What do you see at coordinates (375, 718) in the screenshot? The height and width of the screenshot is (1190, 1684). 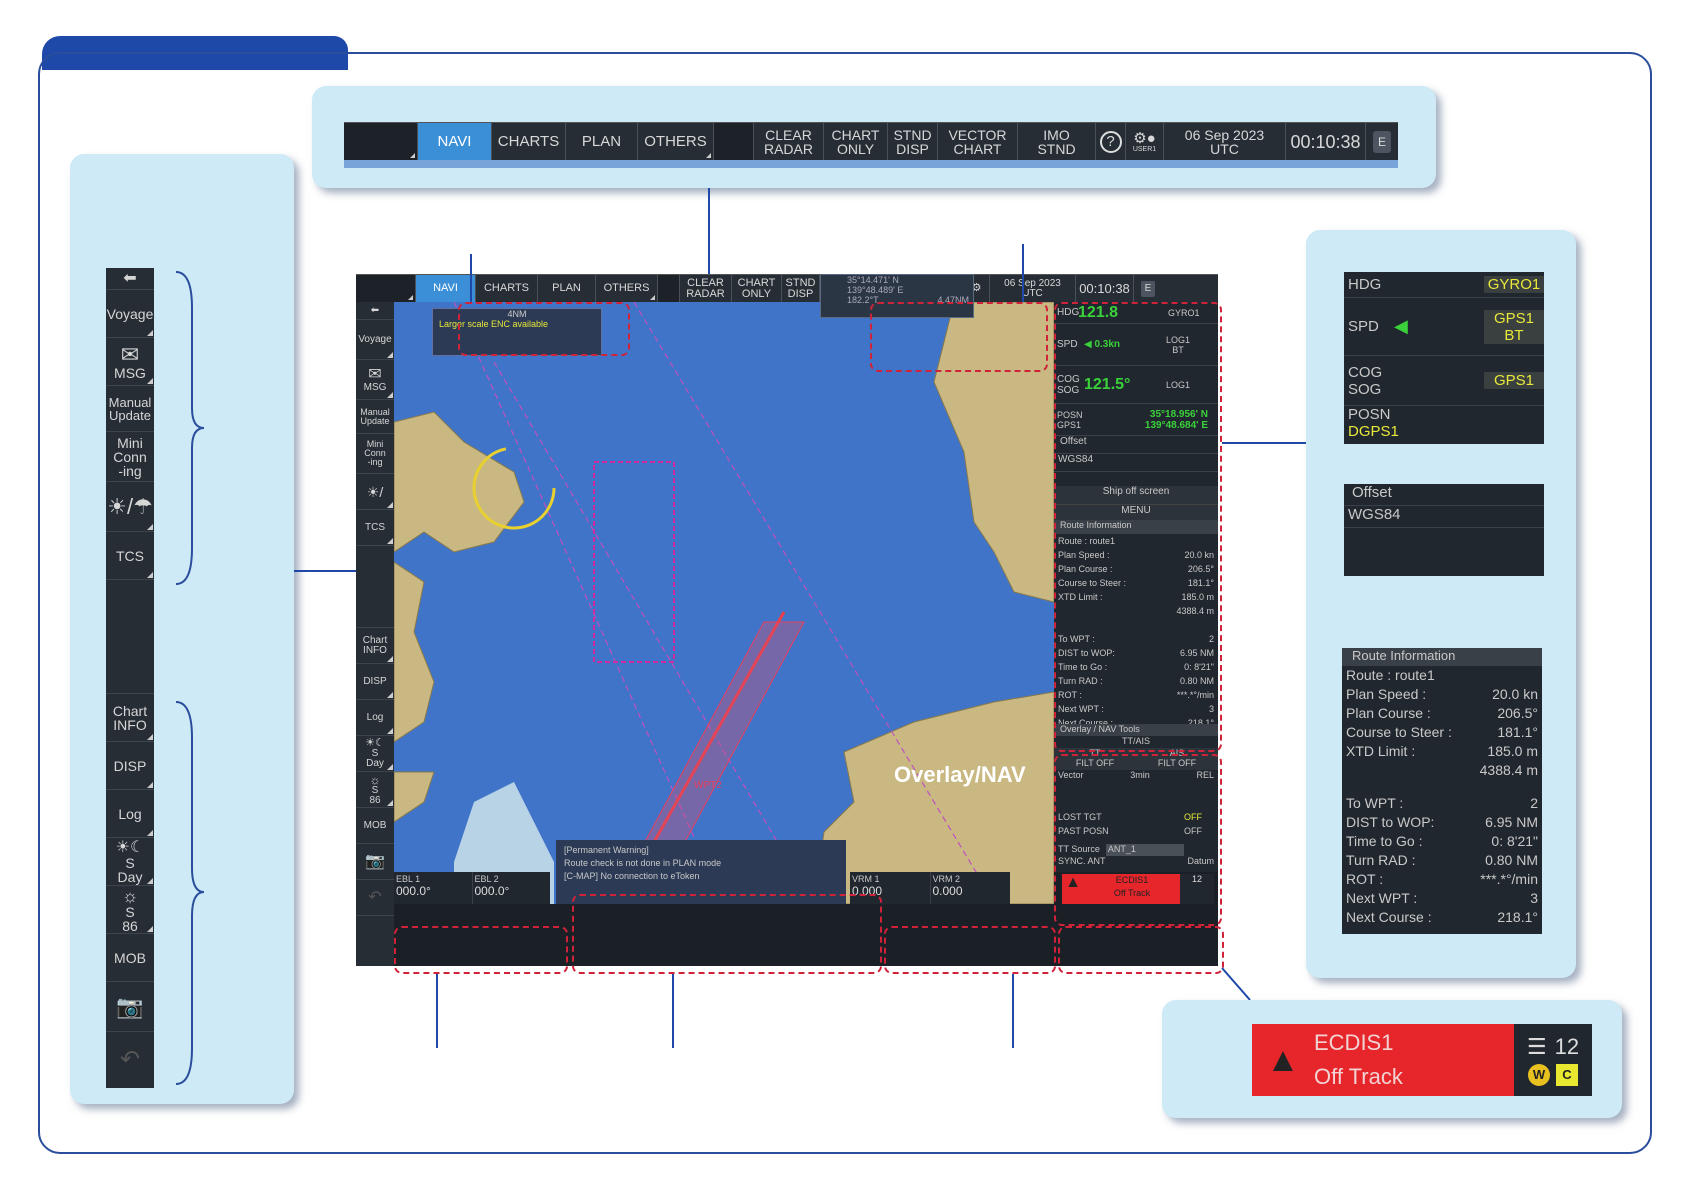 I see `log-small: Log` at bounding box center [375, 718].